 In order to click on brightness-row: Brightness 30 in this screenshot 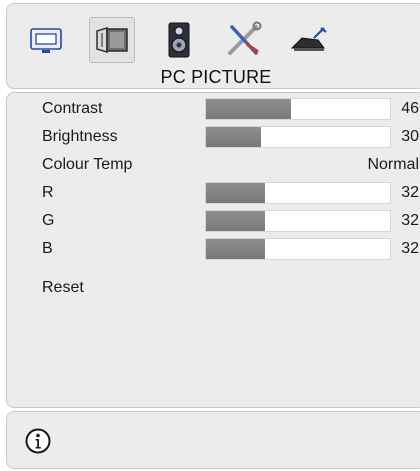, I will do `click(213, 137)`.